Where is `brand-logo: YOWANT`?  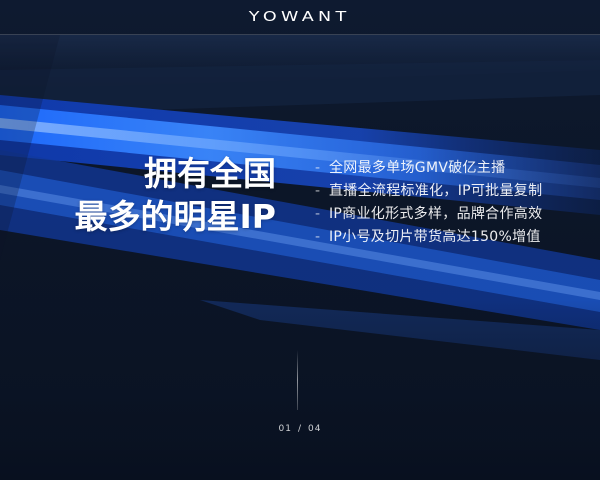
brand-logo: YOWANT is located at coordinates (300, 17).